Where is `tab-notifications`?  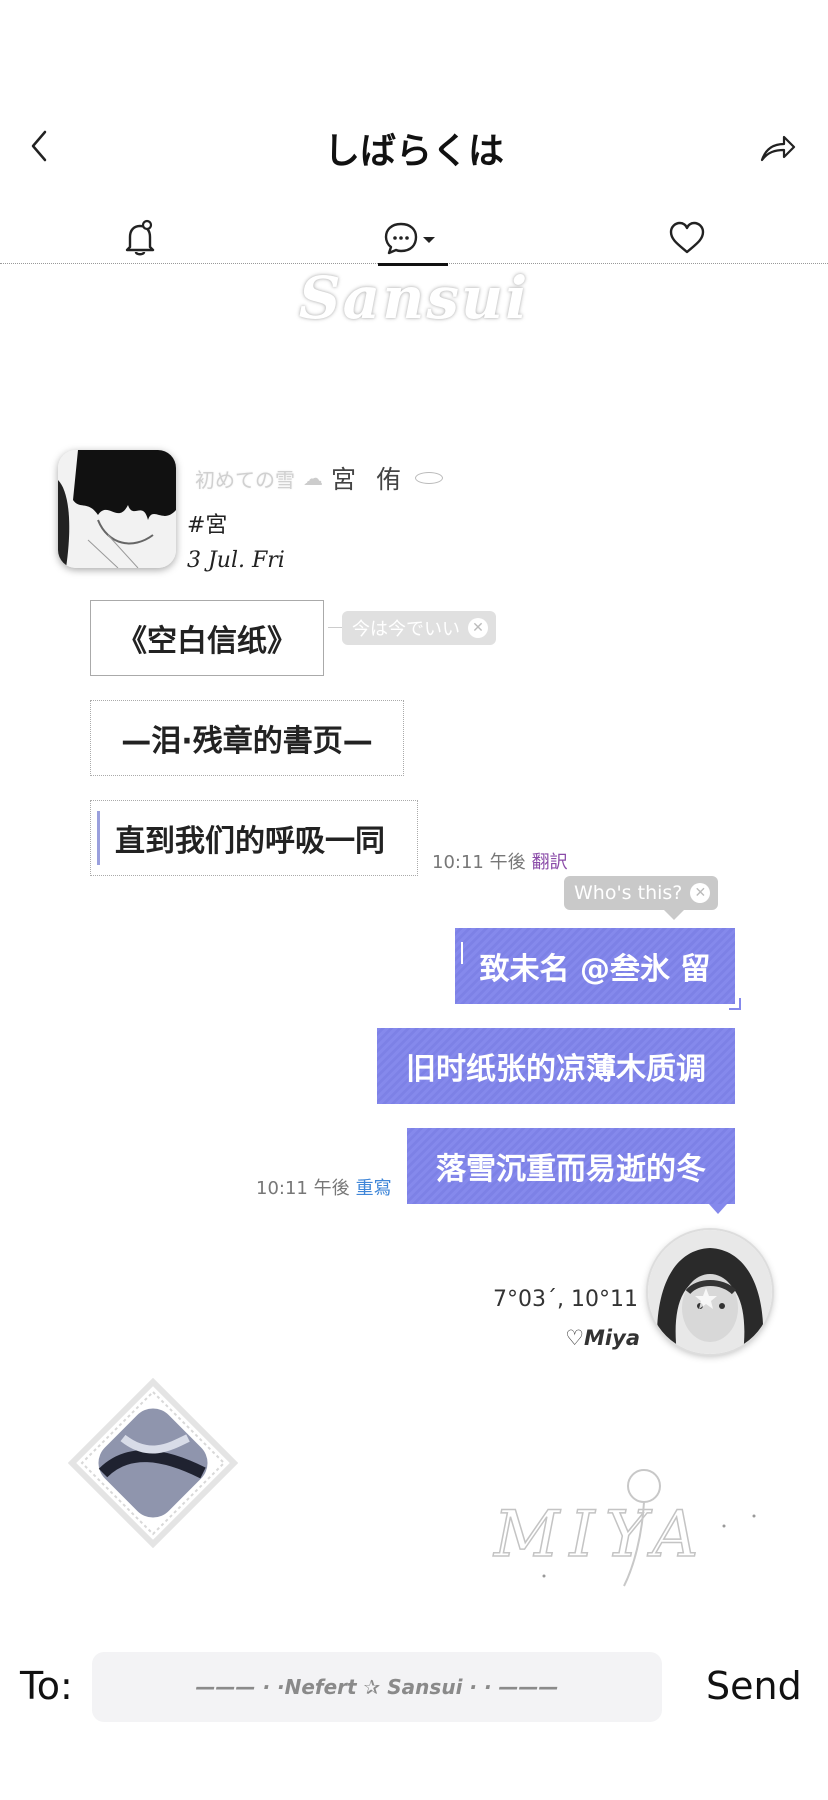 tab-notifications is located at coordinates (140, 238).